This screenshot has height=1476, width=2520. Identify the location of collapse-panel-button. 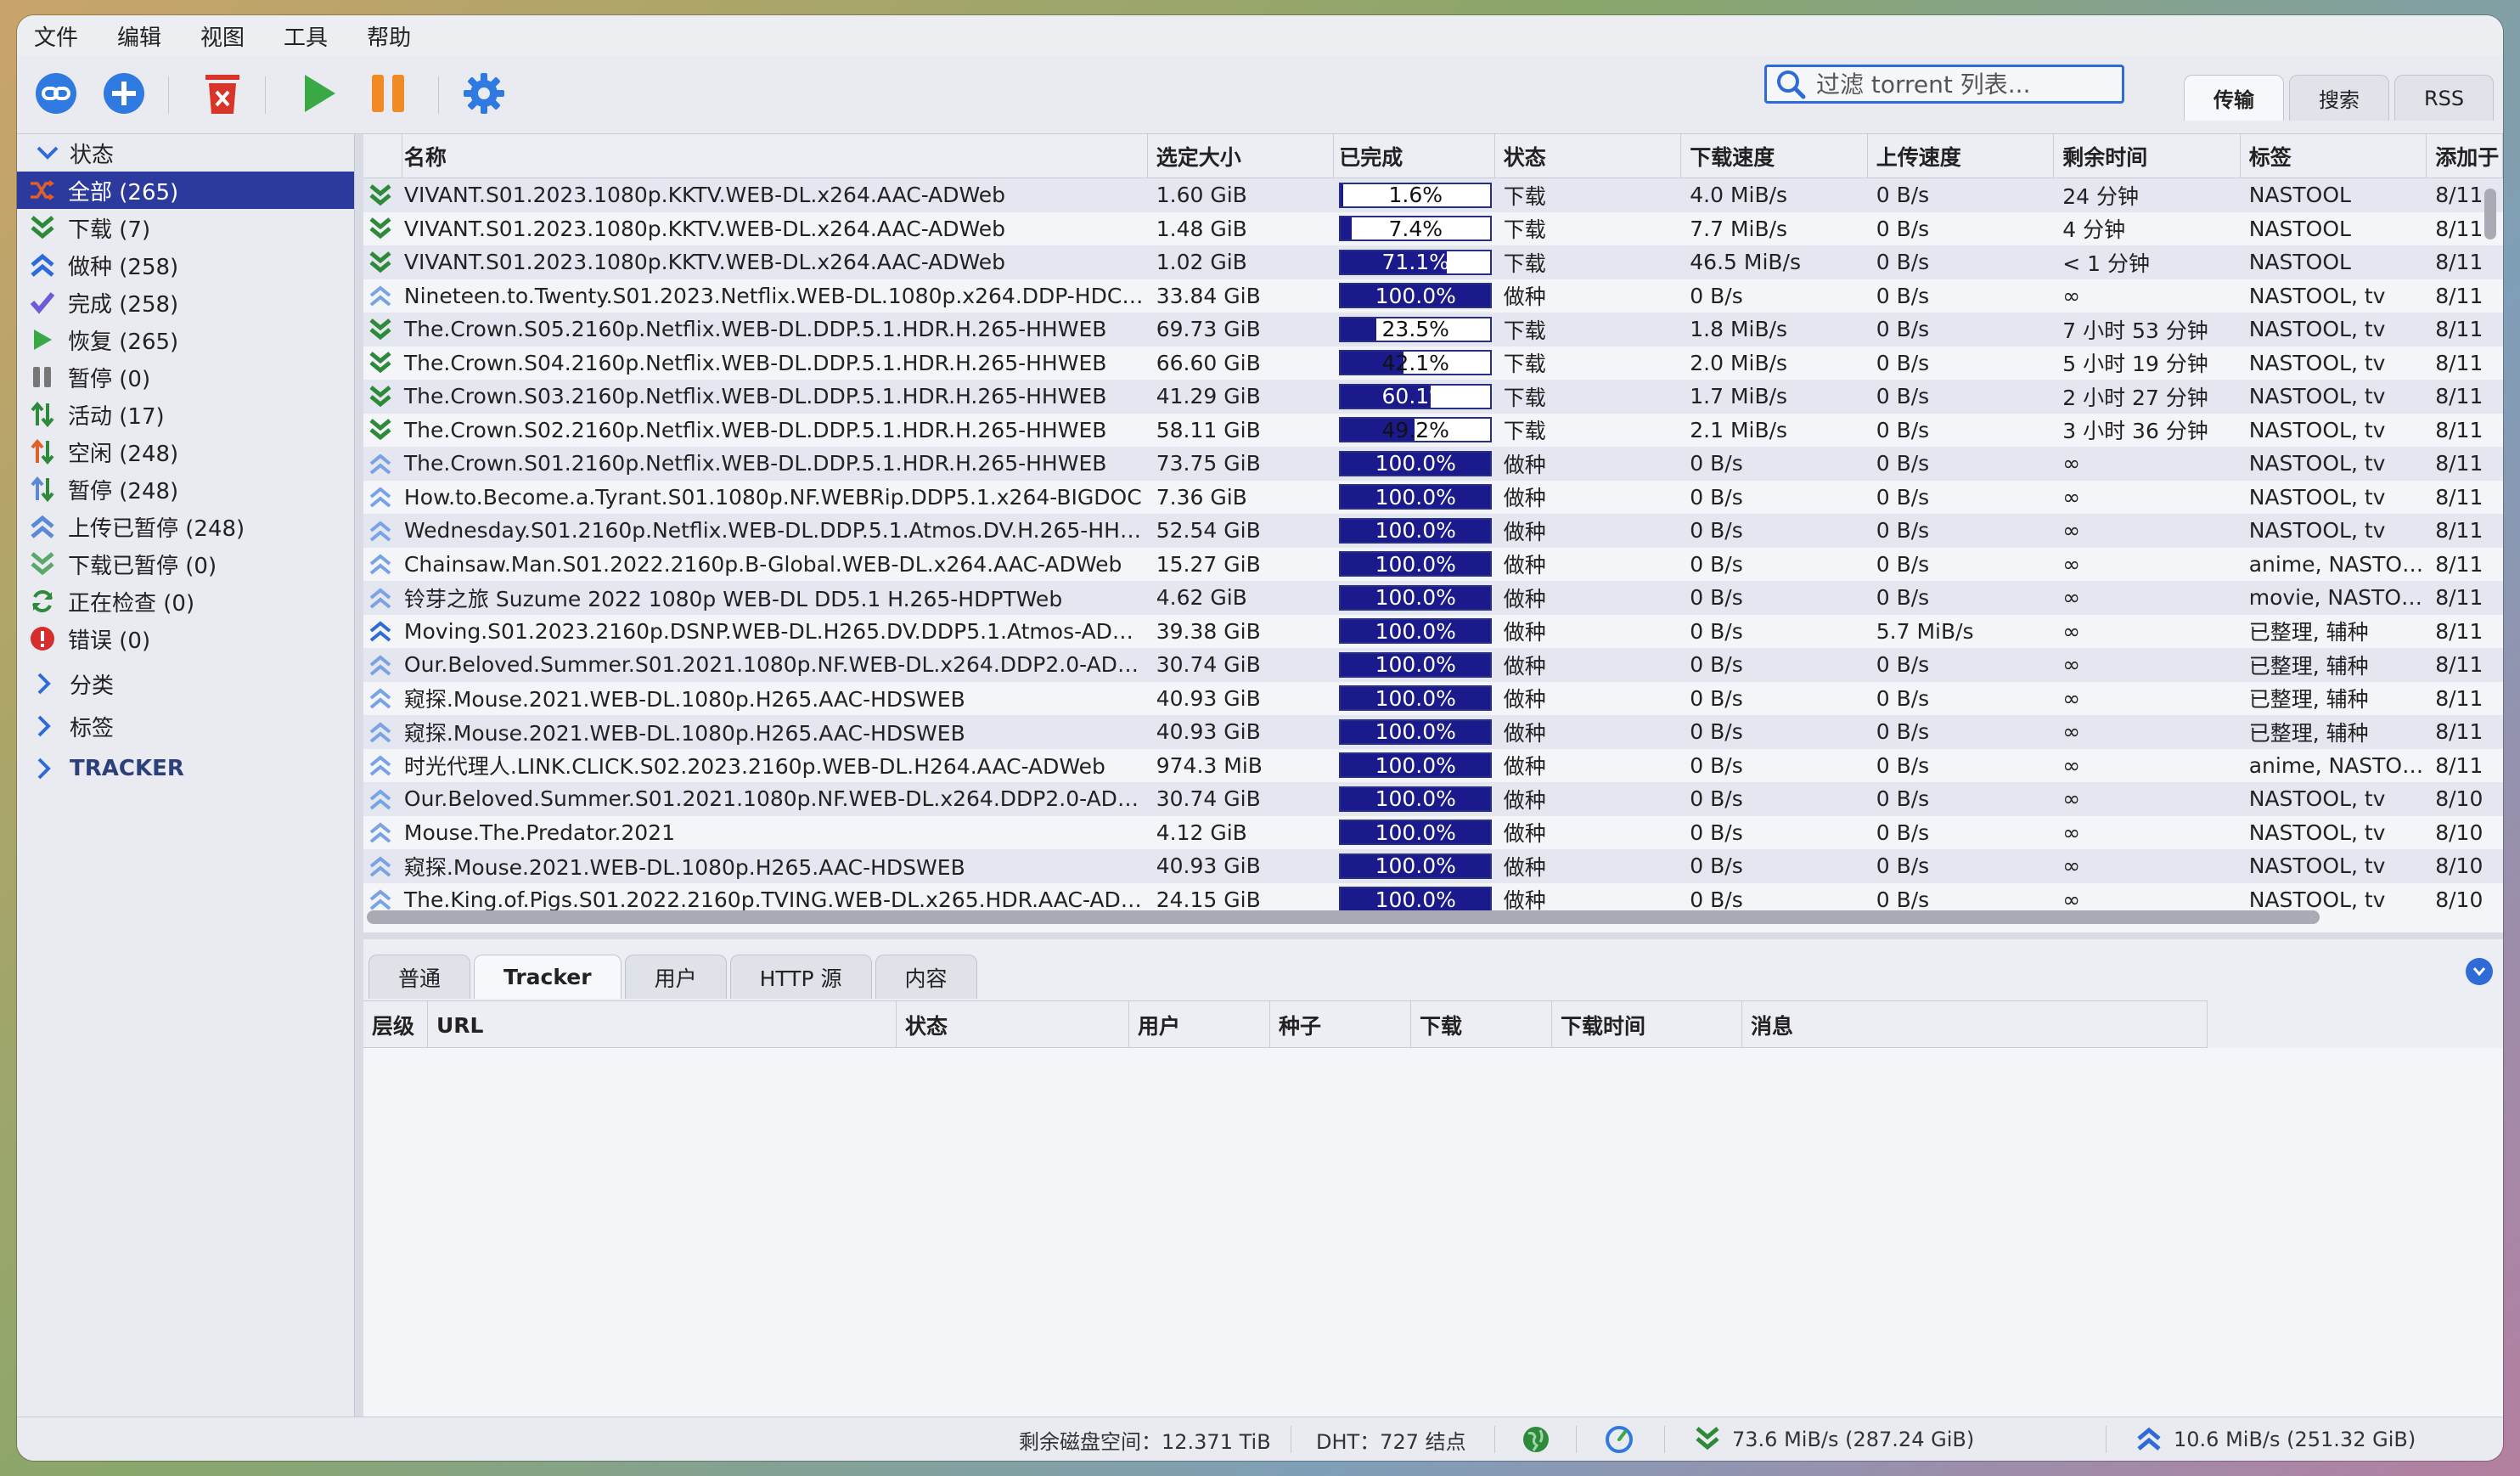
(2480, 971).